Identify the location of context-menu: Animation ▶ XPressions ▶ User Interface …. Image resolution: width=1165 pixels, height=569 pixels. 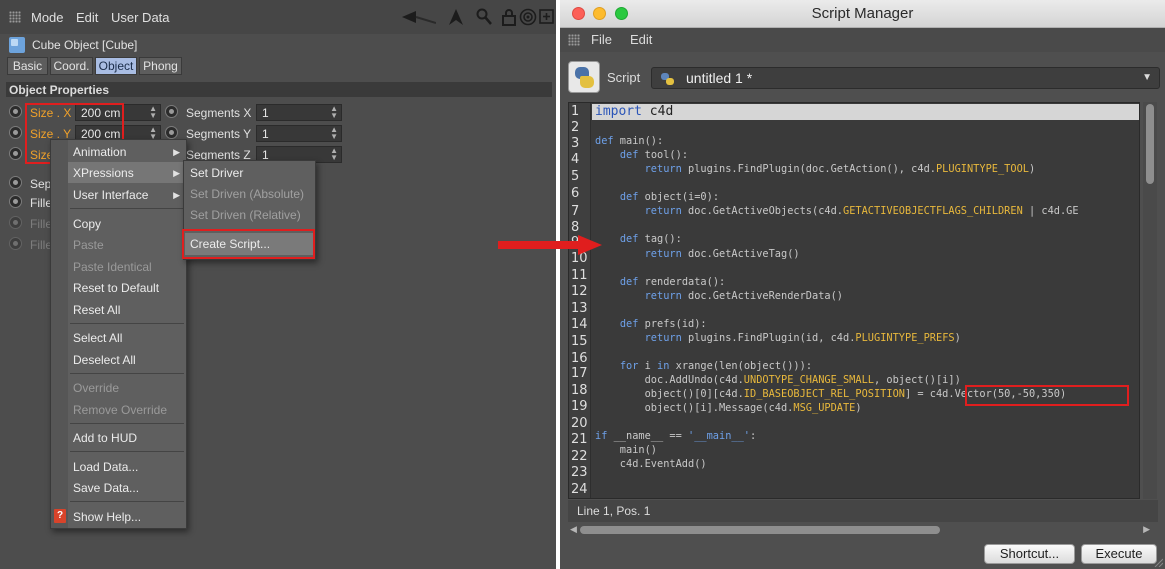
(118, 334).